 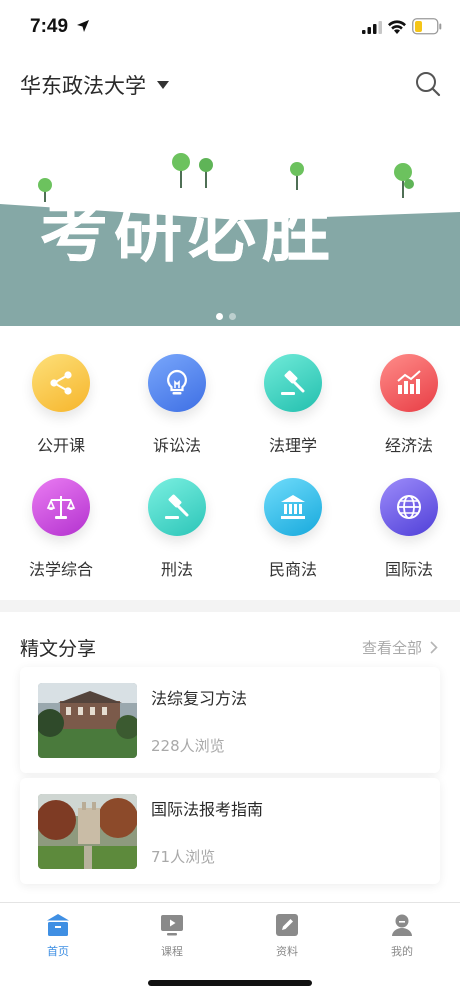 What do you see at coordinates (434, 647) in the screenshot?
I see `chevron-right-icon` at bounding box center [434, 647].